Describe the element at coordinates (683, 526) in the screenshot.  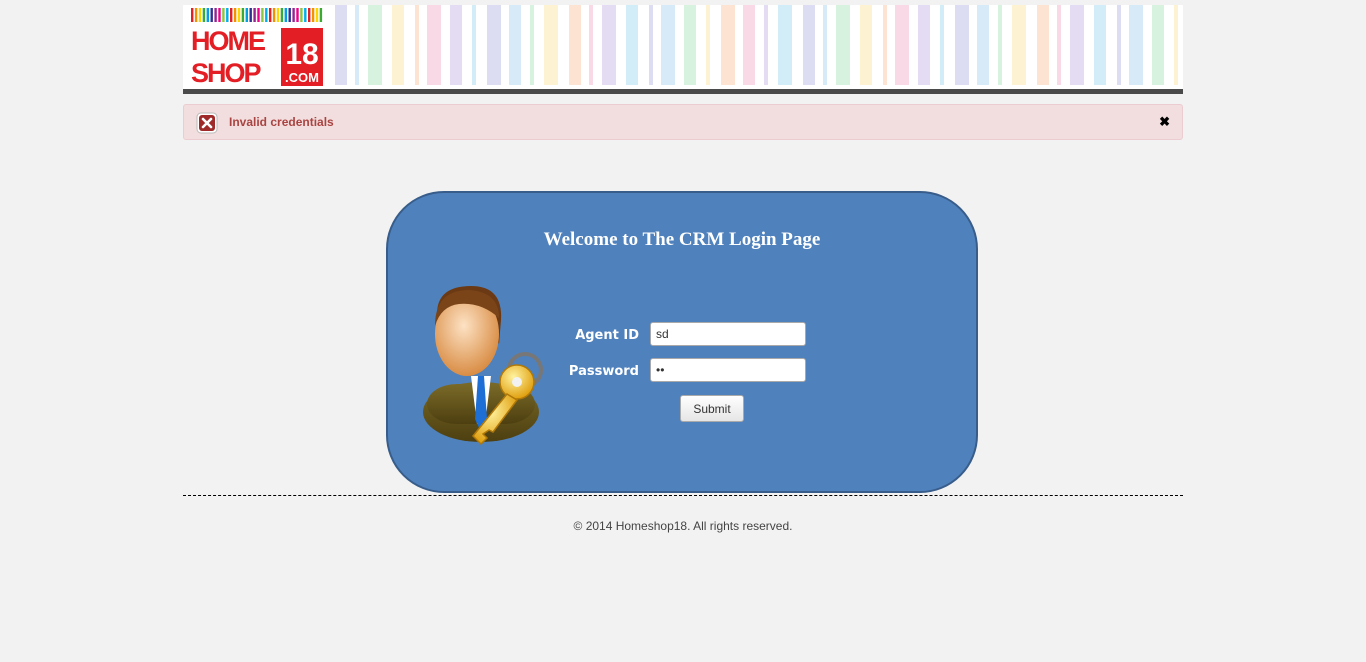
I see `footer-copyright: © 2014 Homeshop18. All rights reserved.` at that location.